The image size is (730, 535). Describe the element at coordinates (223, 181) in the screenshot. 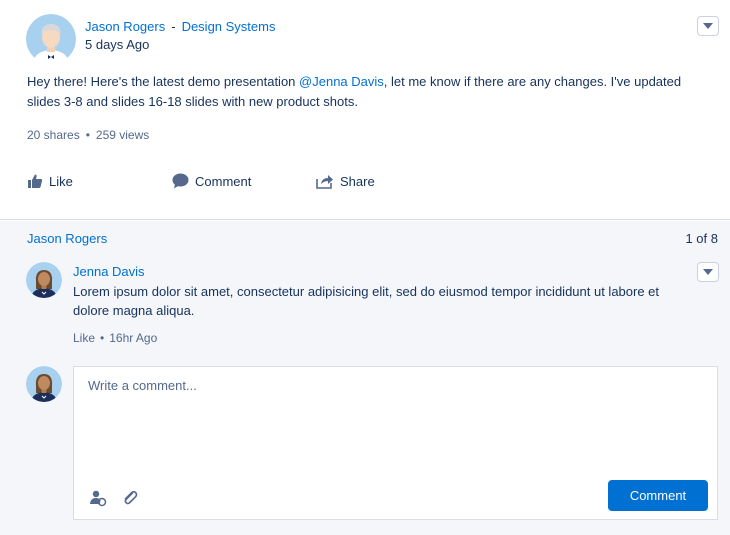

I see `comment-label: Comment` at that location.